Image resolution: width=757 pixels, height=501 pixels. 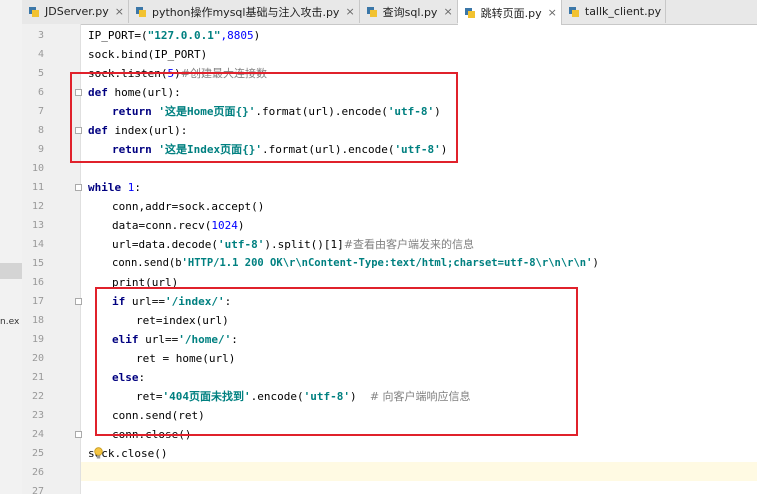 I want to click on line-number: 14, so click(x=37, y=244).